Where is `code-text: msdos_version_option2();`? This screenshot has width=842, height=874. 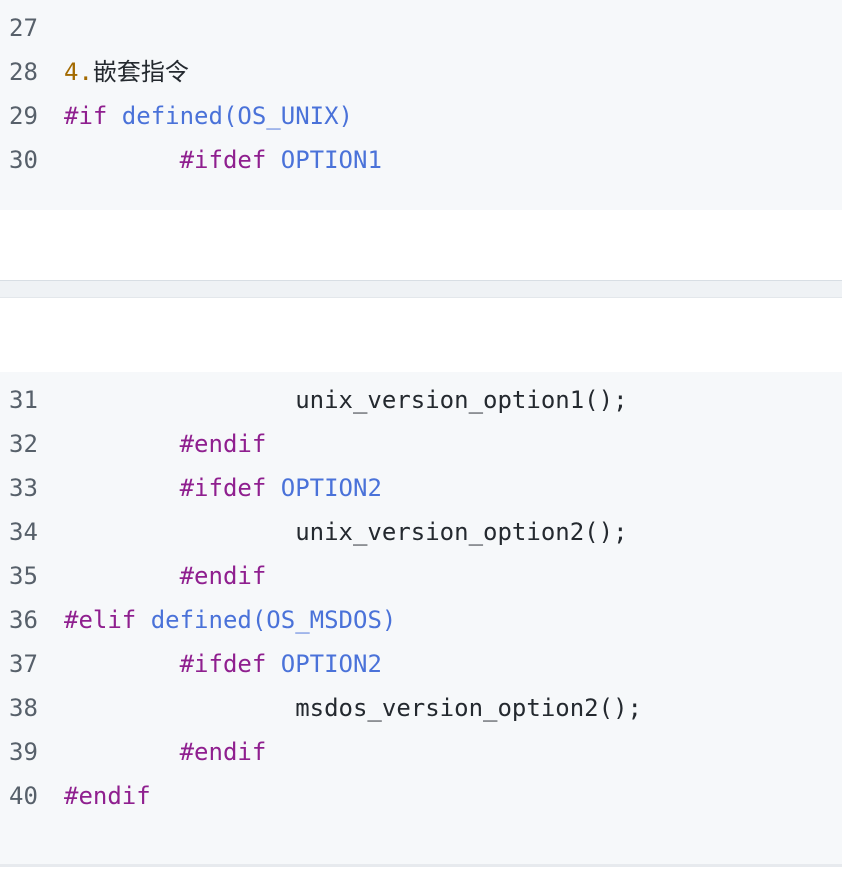
code-text: msdos_version_option2(); is located at coordinates (353, 708).